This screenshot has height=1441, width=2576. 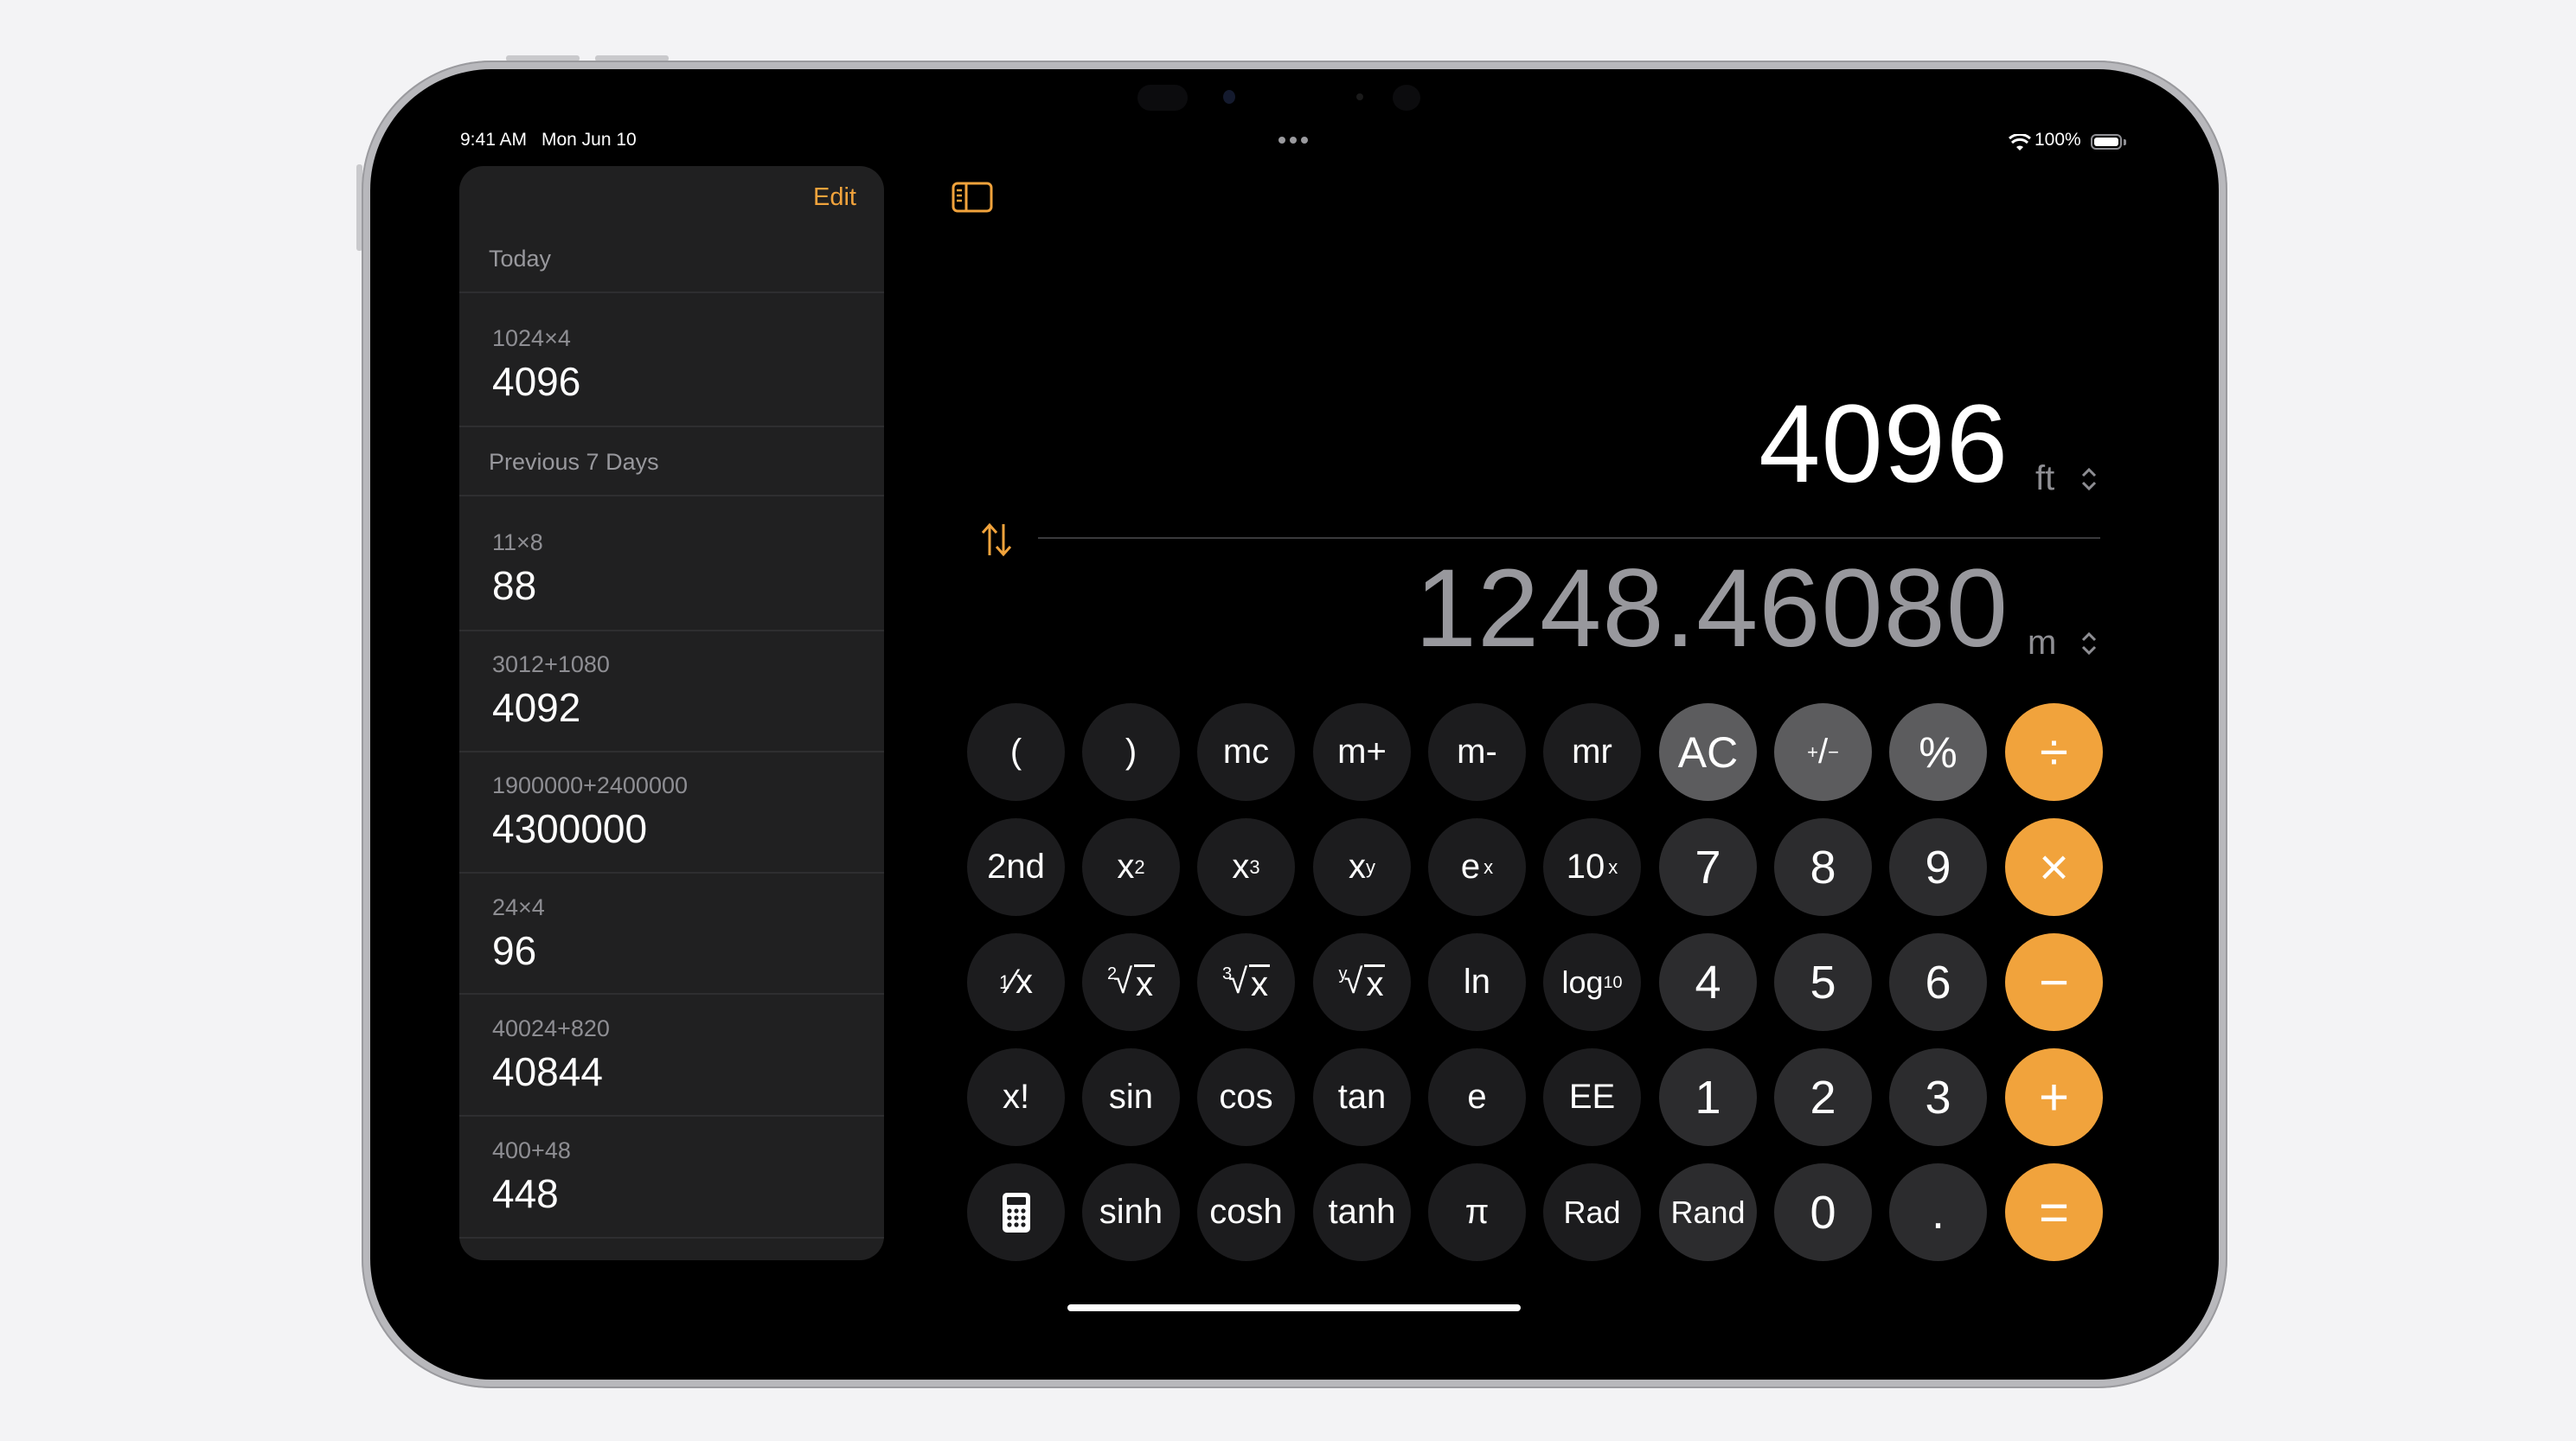 I want to click on sin-button: sin, so click(x=1131, y=1097).